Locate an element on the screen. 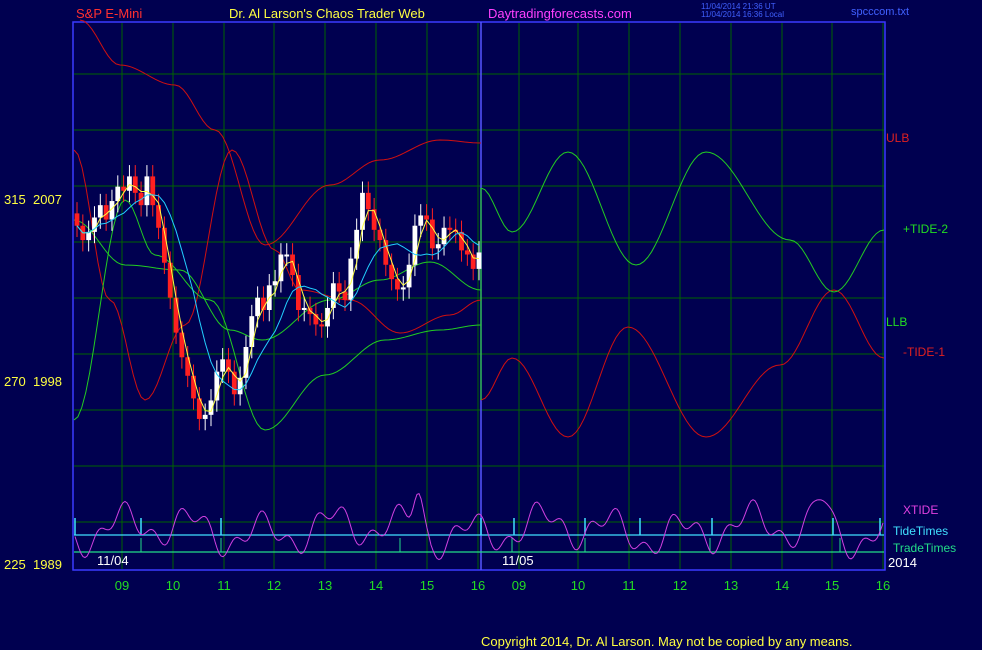 The image size is (982, 650). hour-tick-2: 11 is located at coordinates (224, 585).